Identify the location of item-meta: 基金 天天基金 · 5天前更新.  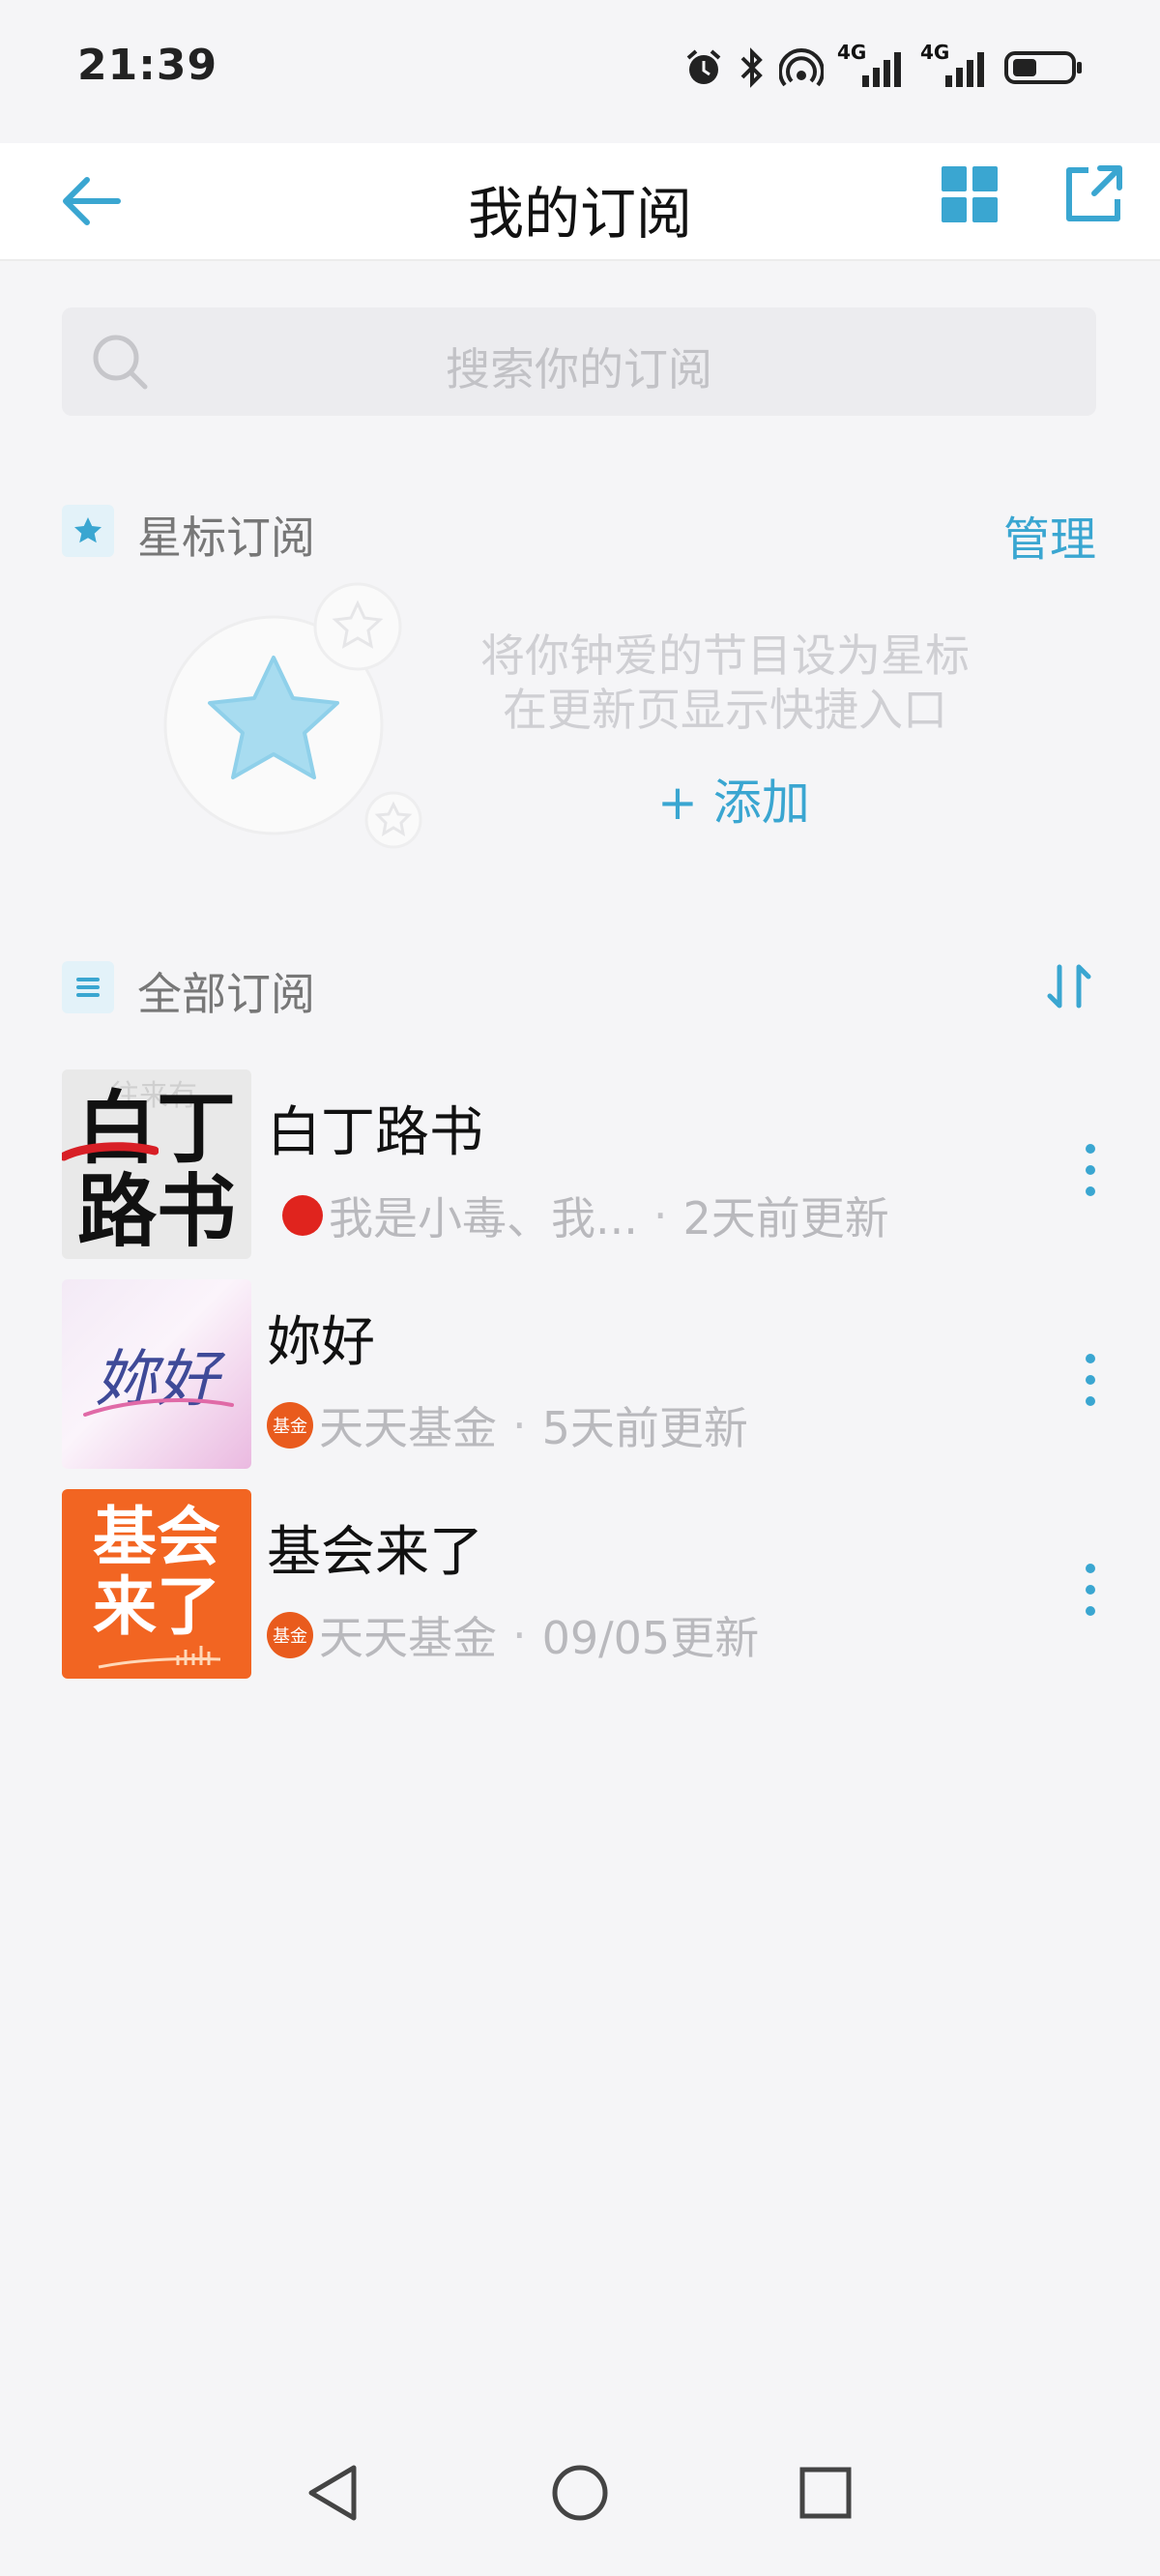
(507, 1425).